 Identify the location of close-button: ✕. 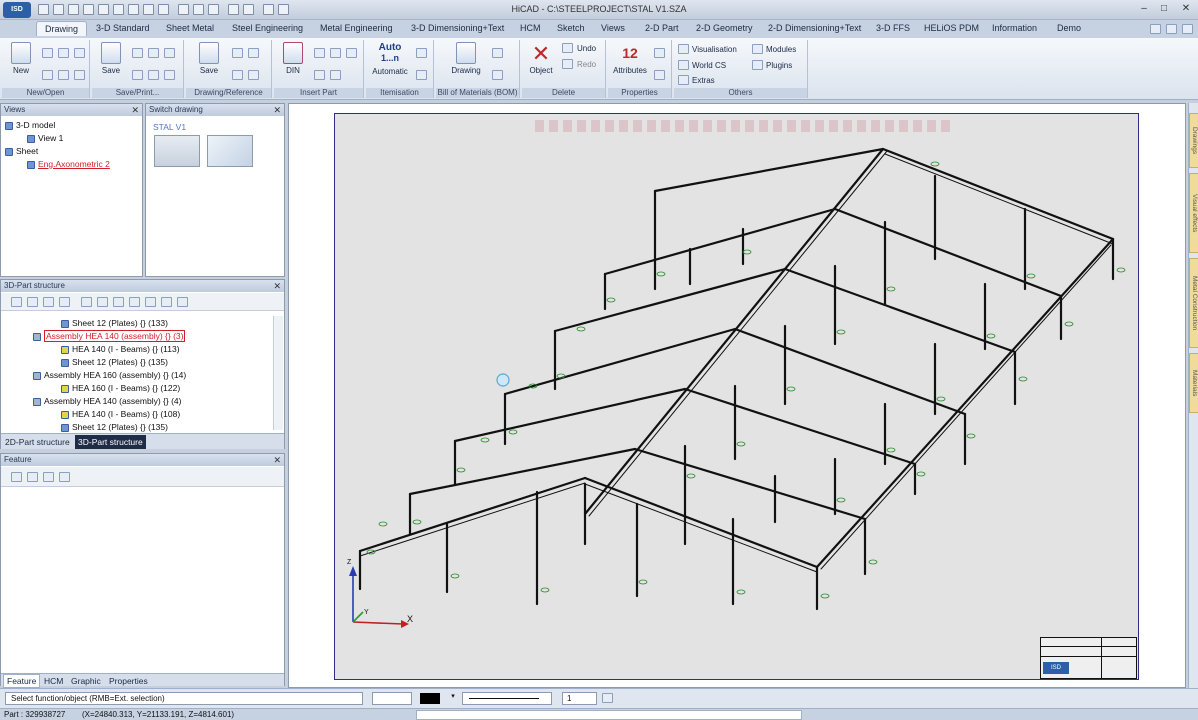
(1186, 9).